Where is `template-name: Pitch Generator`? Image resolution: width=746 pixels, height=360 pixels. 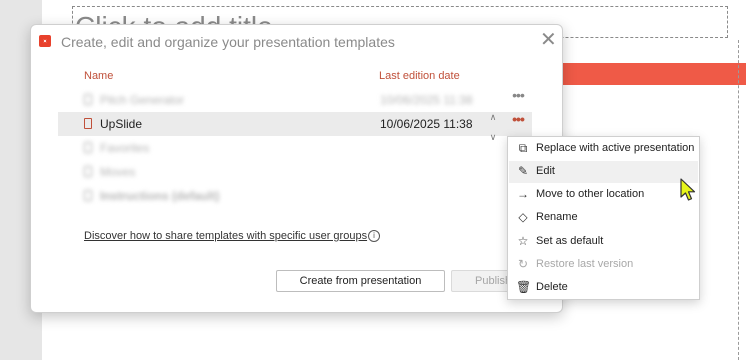
template-name: Pitch Generator is located at coordinates (142, 100).